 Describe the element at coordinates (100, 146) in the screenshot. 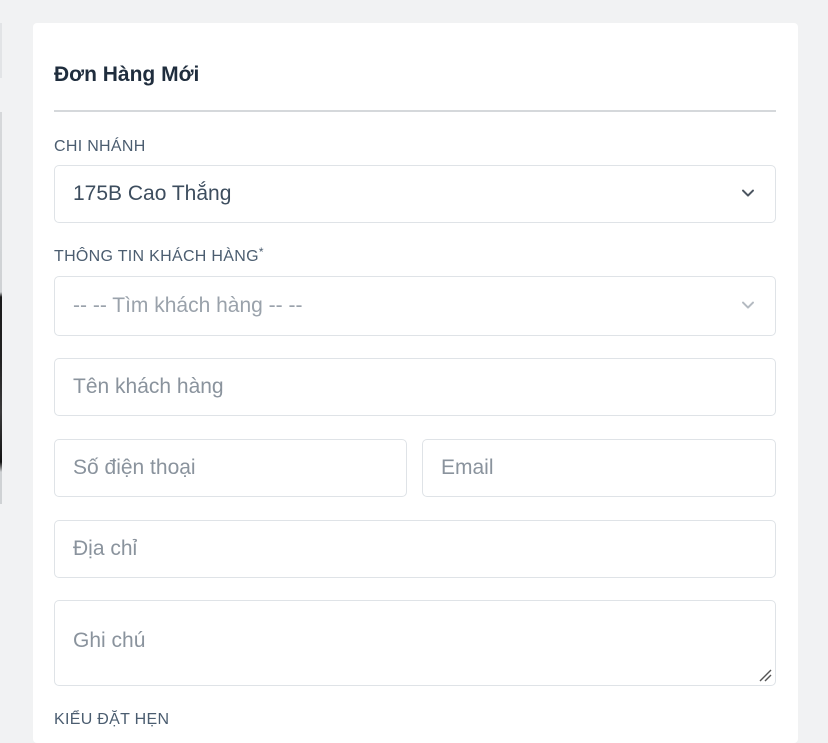

I see `branch-label: CHI NHÁNH` at that location.